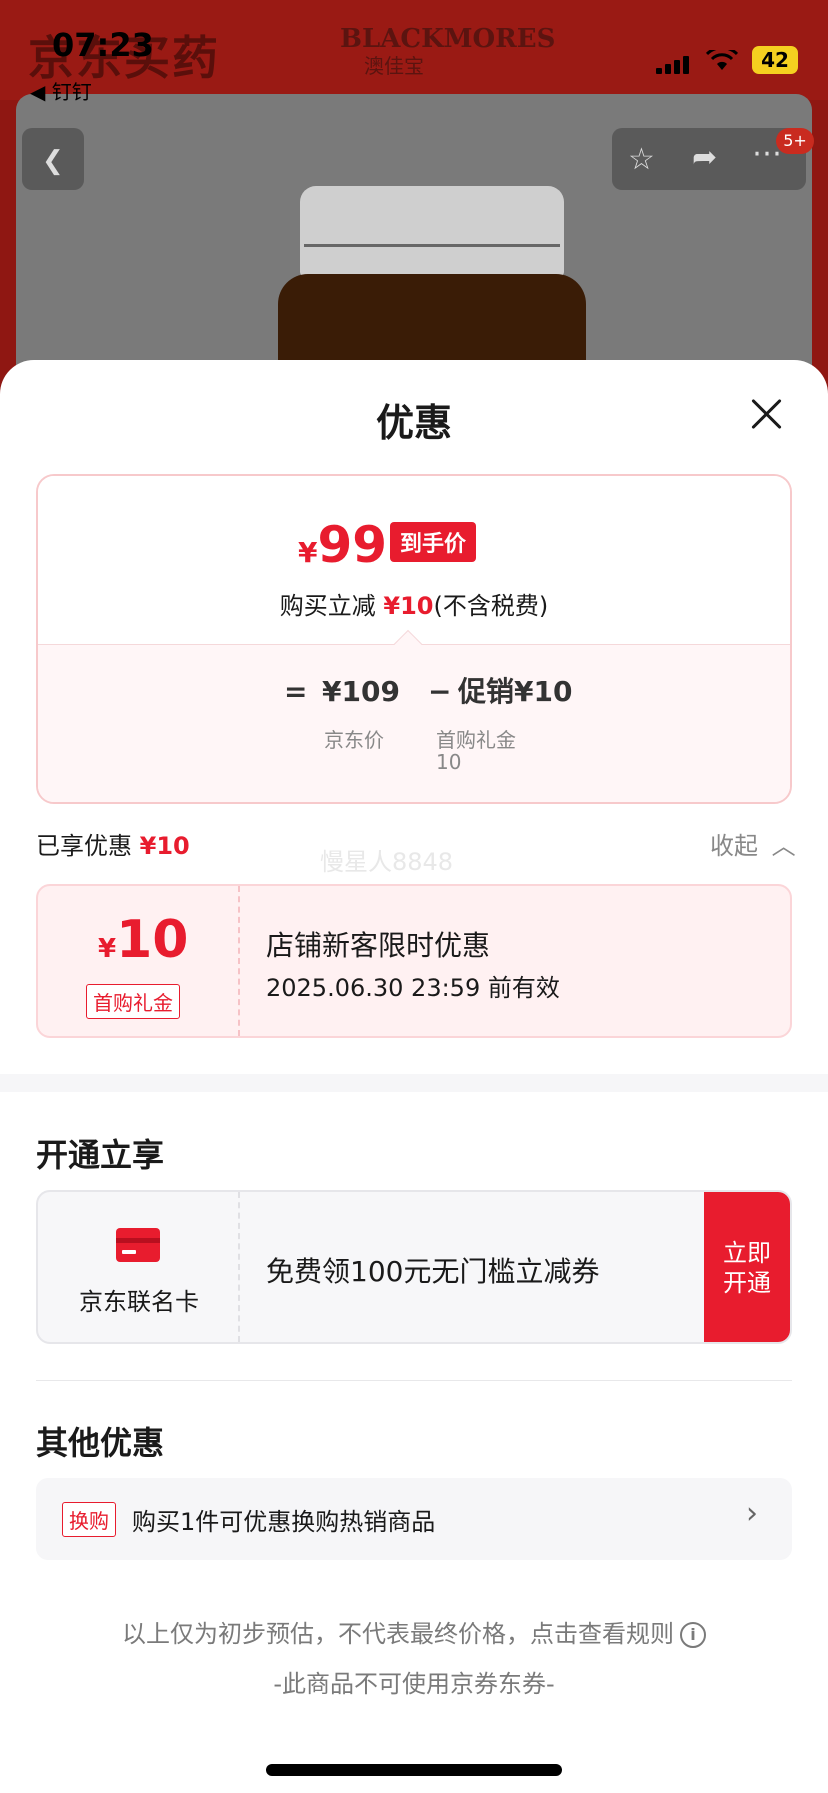 The width and height of the screenshot is (828, 1793). Describe the element at coordinates (133, 1001) in the screenshot. I see `coupon-tag: 首购礼金` at that location.